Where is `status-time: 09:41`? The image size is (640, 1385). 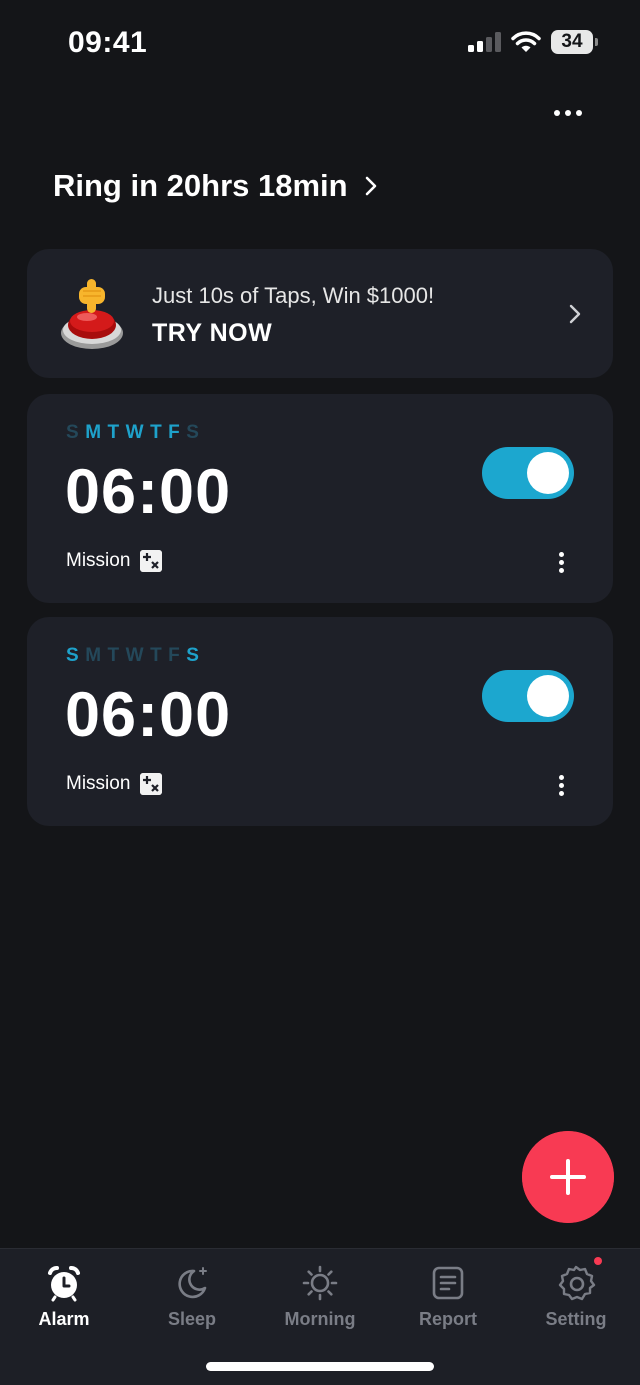 status-time: 09:41 is located at coordinates (108, 42).